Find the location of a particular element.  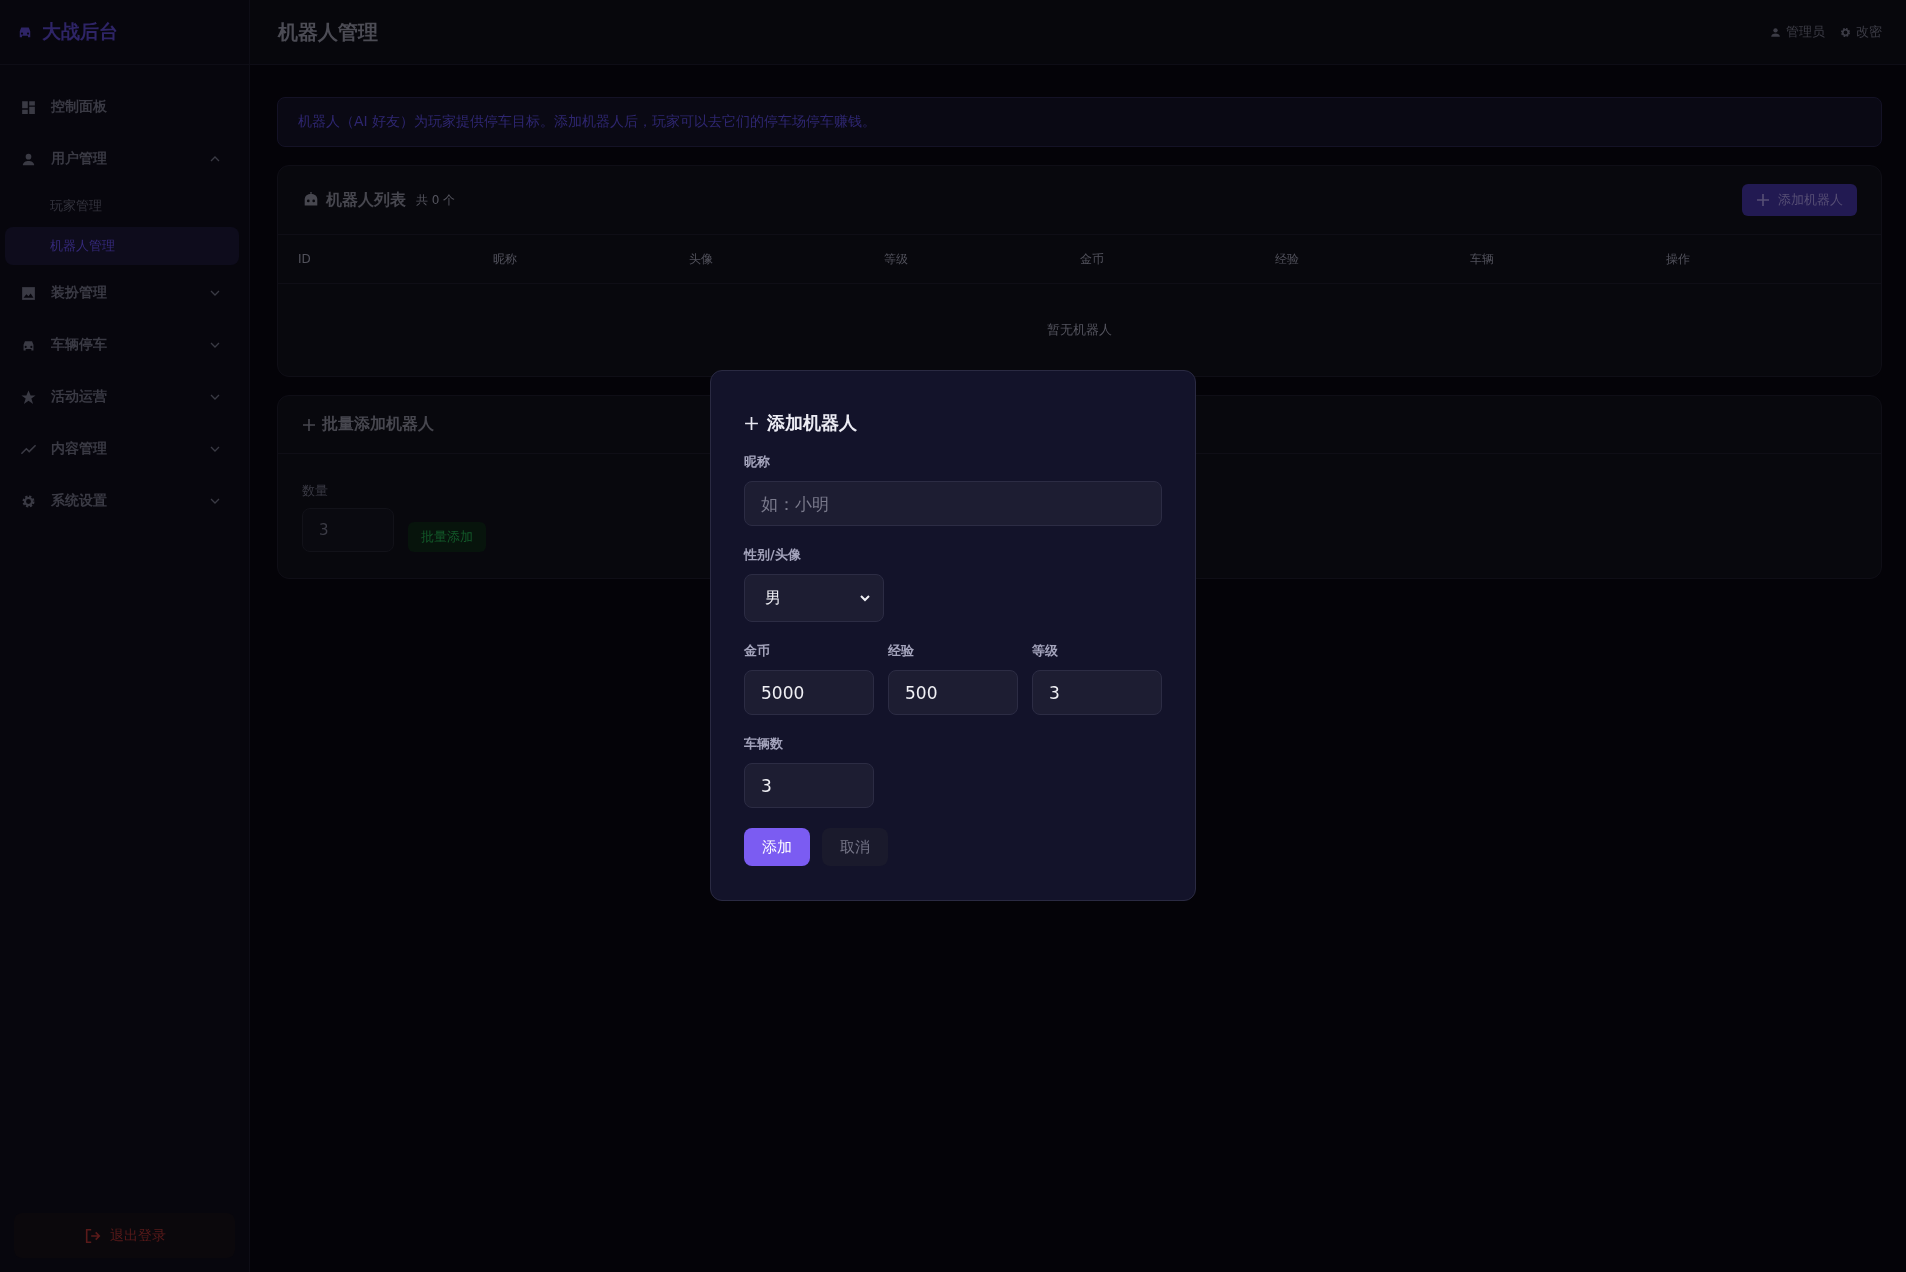

column-header: 车辆 is located at coordinates (1483, 259).